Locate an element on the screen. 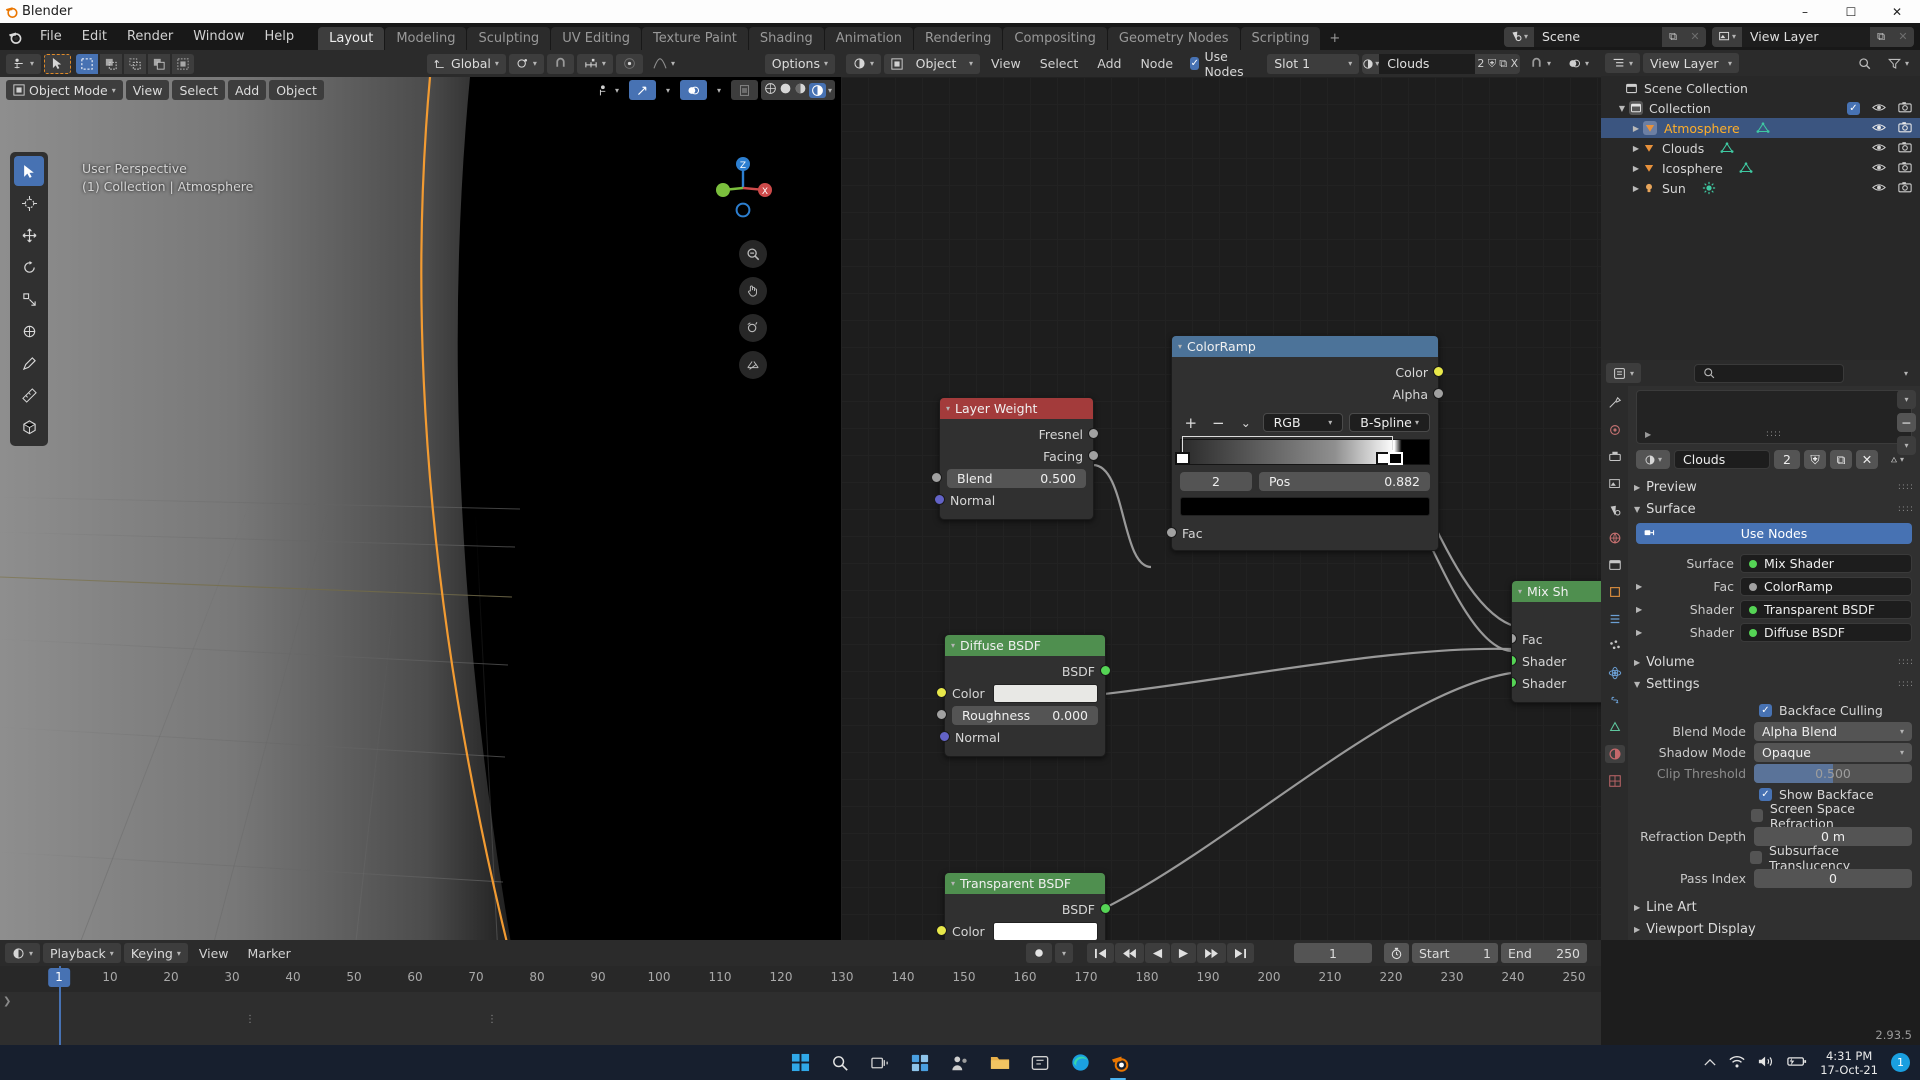  scene-unlink-button: ✕ is located at coordinates (1695, 36).